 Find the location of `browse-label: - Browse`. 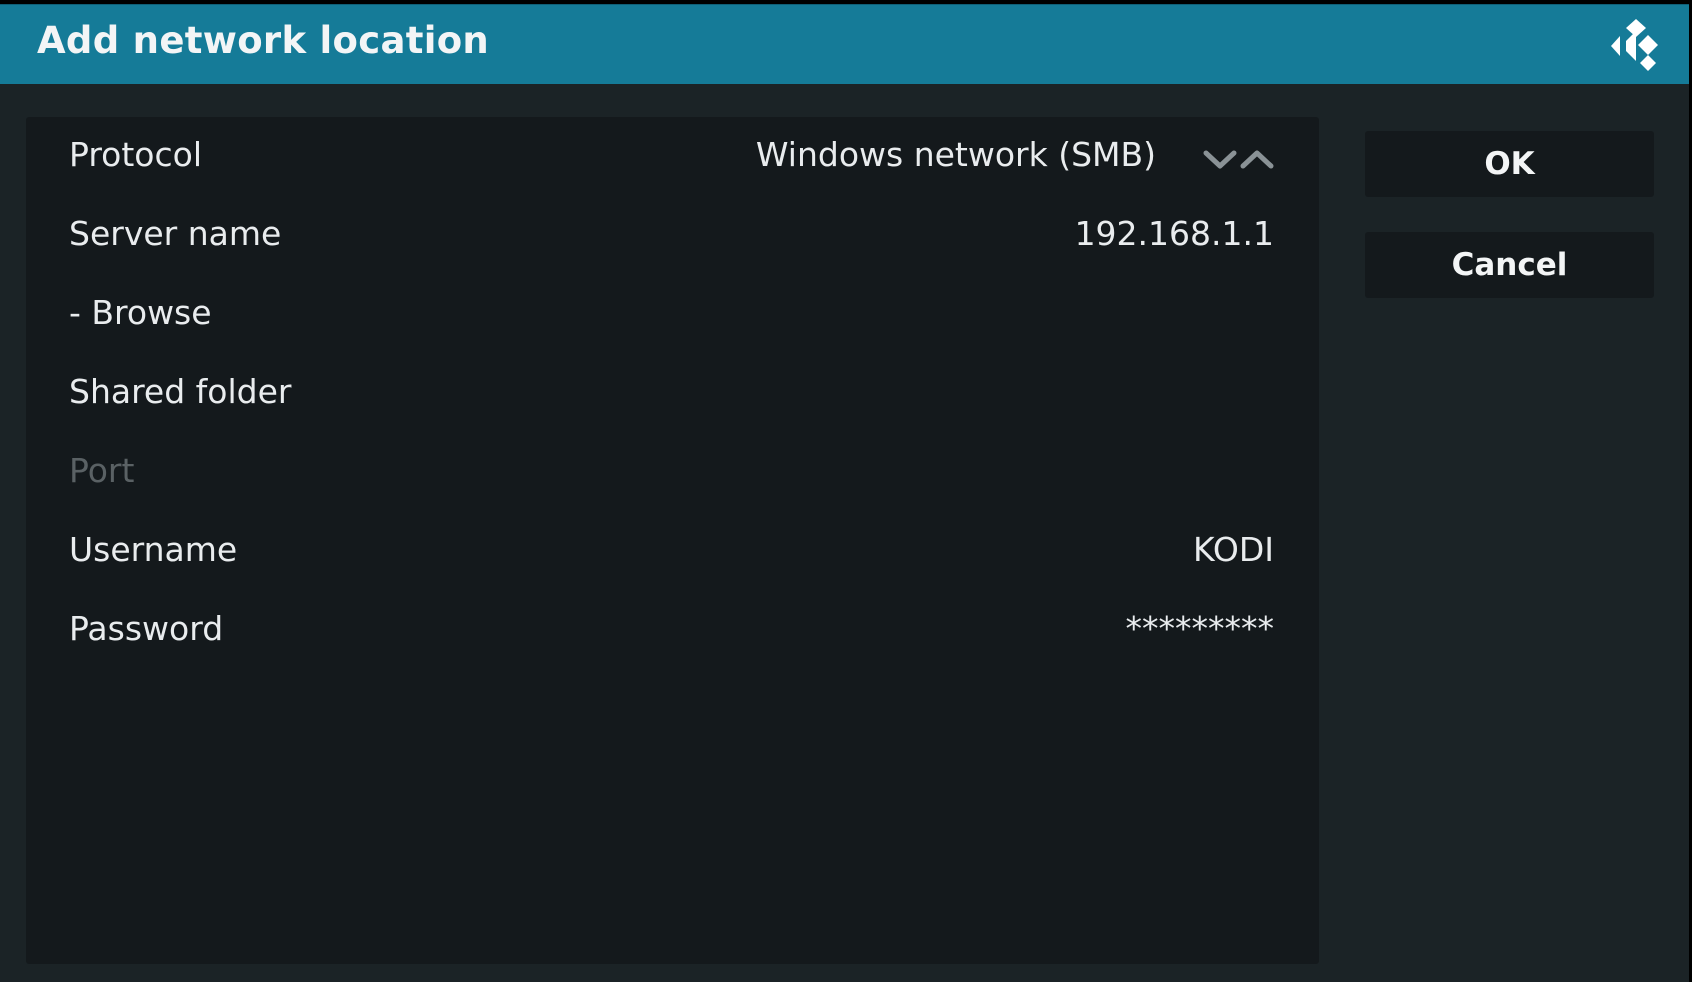

browse-label: - Browse is located at coordinates (140, 312).